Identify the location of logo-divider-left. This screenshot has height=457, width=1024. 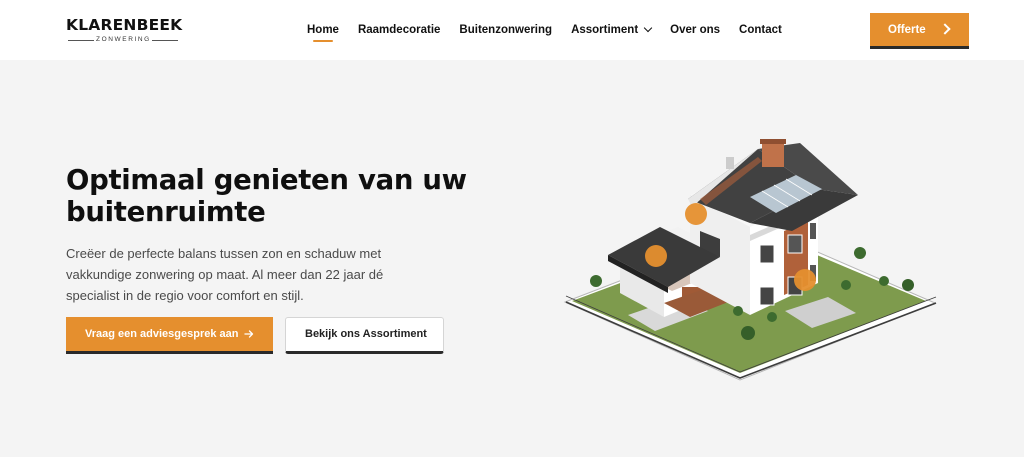
(81, 40).